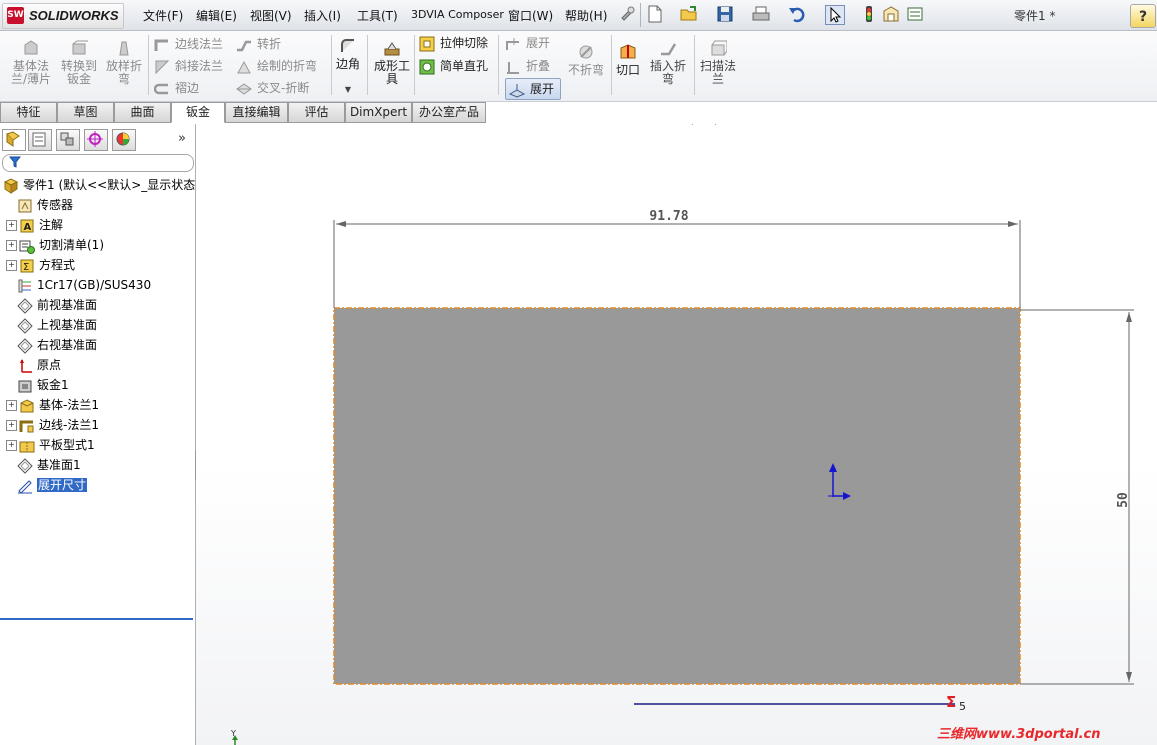 The image size is (1157, 745). Describe the element at coordinates (188, 66) in the screenshot. I see `miter-flange-button: 斜接法兰` at that location.